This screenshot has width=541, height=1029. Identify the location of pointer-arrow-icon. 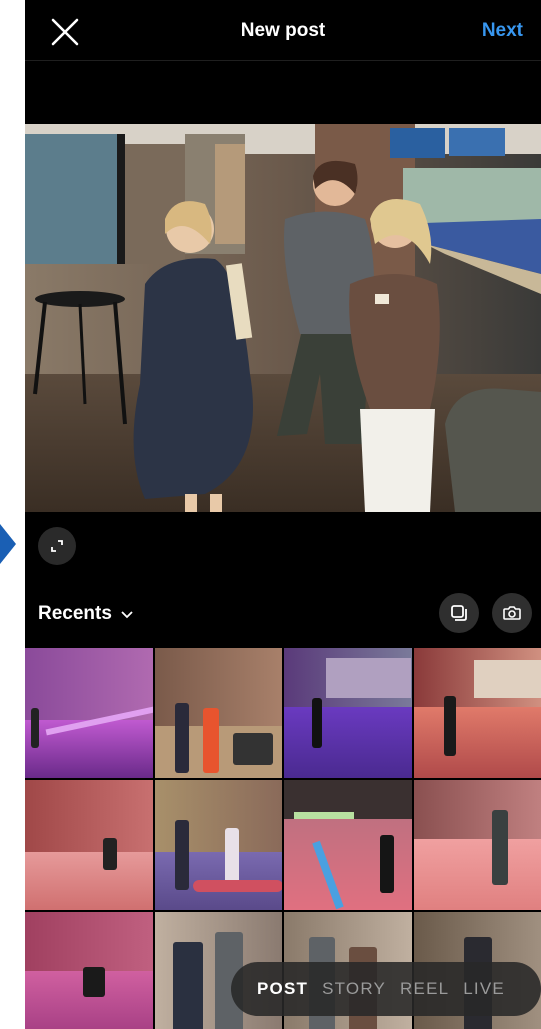
(8, 544).